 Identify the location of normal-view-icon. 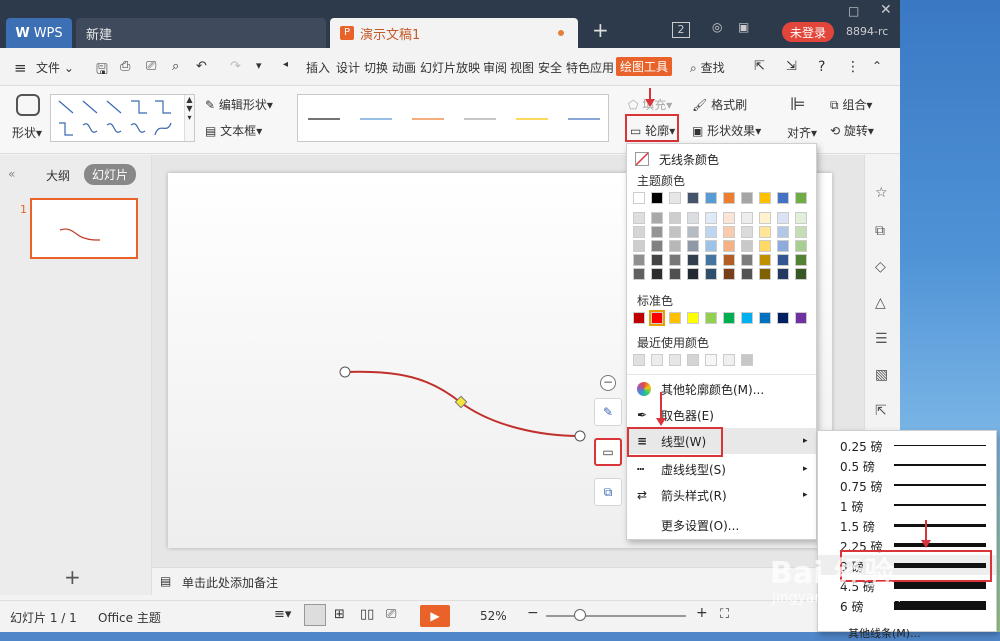
(315, 615).